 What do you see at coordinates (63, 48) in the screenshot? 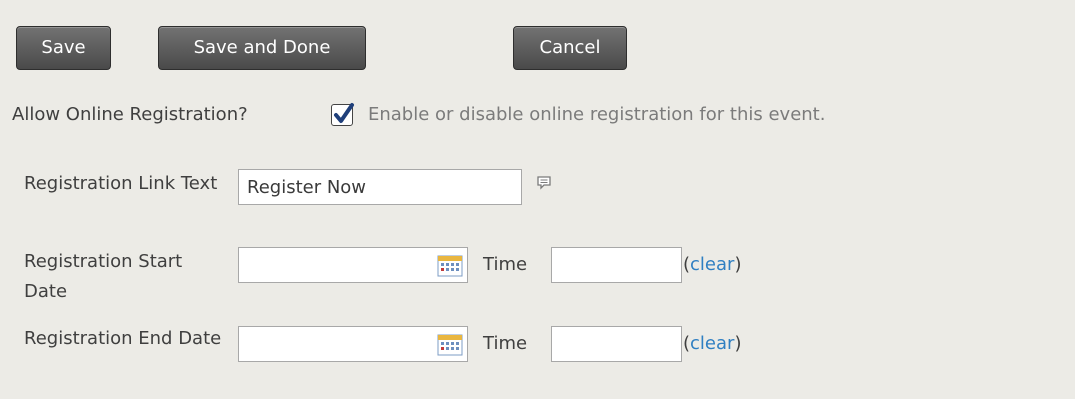
I see `save-button: Save` at bounding box center [63, 48].